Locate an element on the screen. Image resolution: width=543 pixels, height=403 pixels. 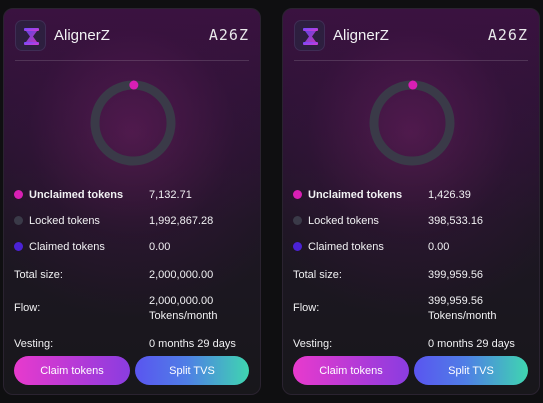
flow-value: 399,959.56 is located at coordinates (456, 301).